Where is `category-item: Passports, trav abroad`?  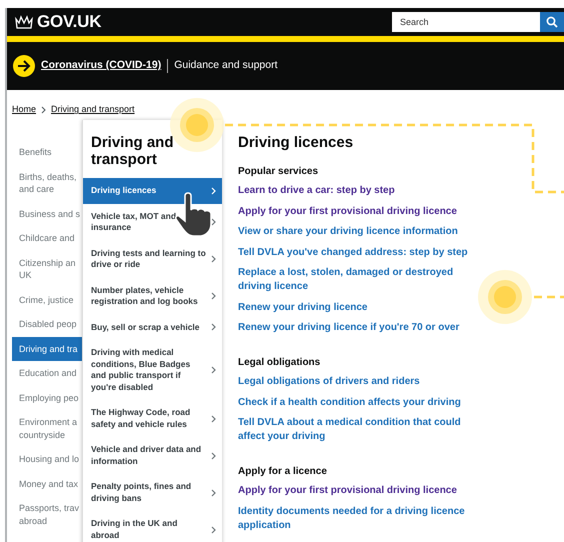 category-item: Passports, trav abroad is located at coordinates (47, 514).